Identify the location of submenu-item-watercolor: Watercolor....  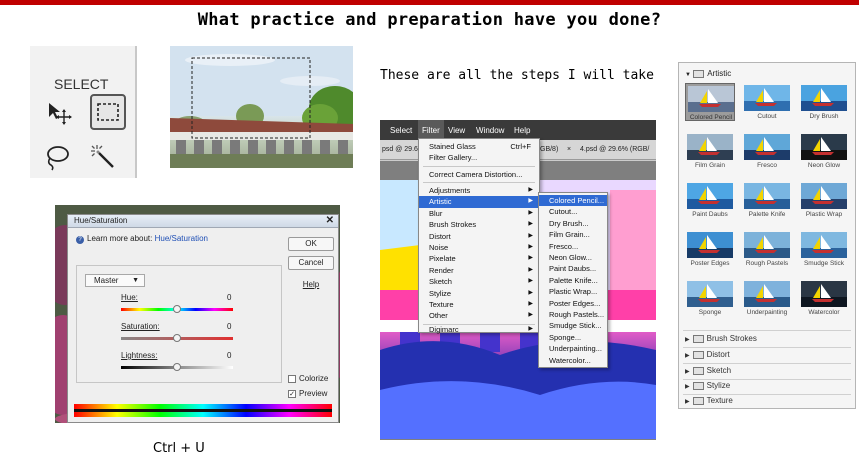
(573, 360).